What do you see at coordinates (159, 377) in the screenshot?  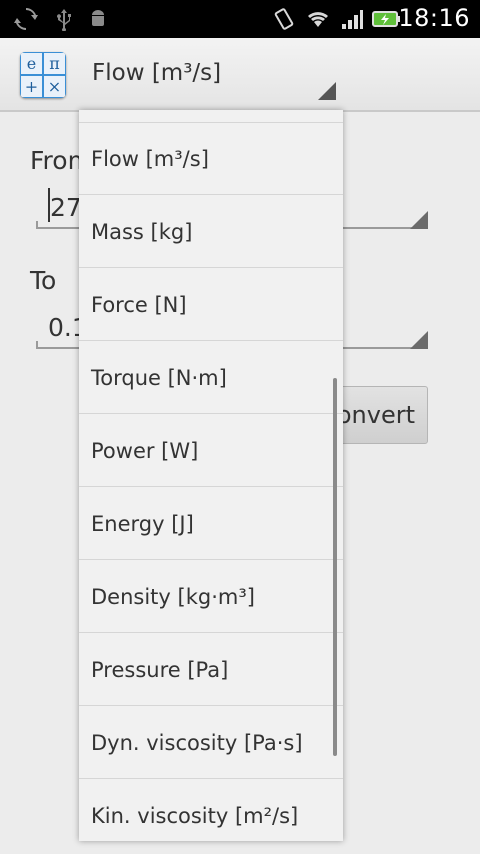 I see `dropdown-item-label: Torque [N·m]` at bounding box center [159, 377].